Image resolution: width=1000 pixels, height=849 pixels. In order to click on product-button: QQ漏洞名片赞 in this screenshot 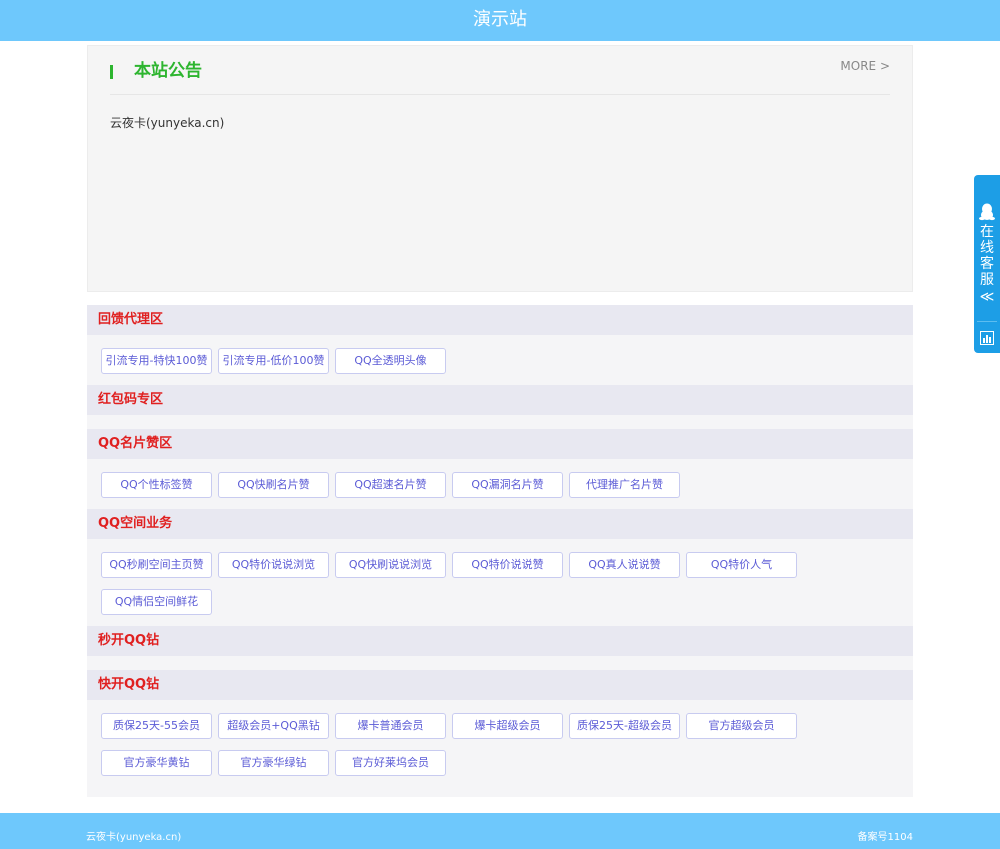, I will do `click(507, 485)`.